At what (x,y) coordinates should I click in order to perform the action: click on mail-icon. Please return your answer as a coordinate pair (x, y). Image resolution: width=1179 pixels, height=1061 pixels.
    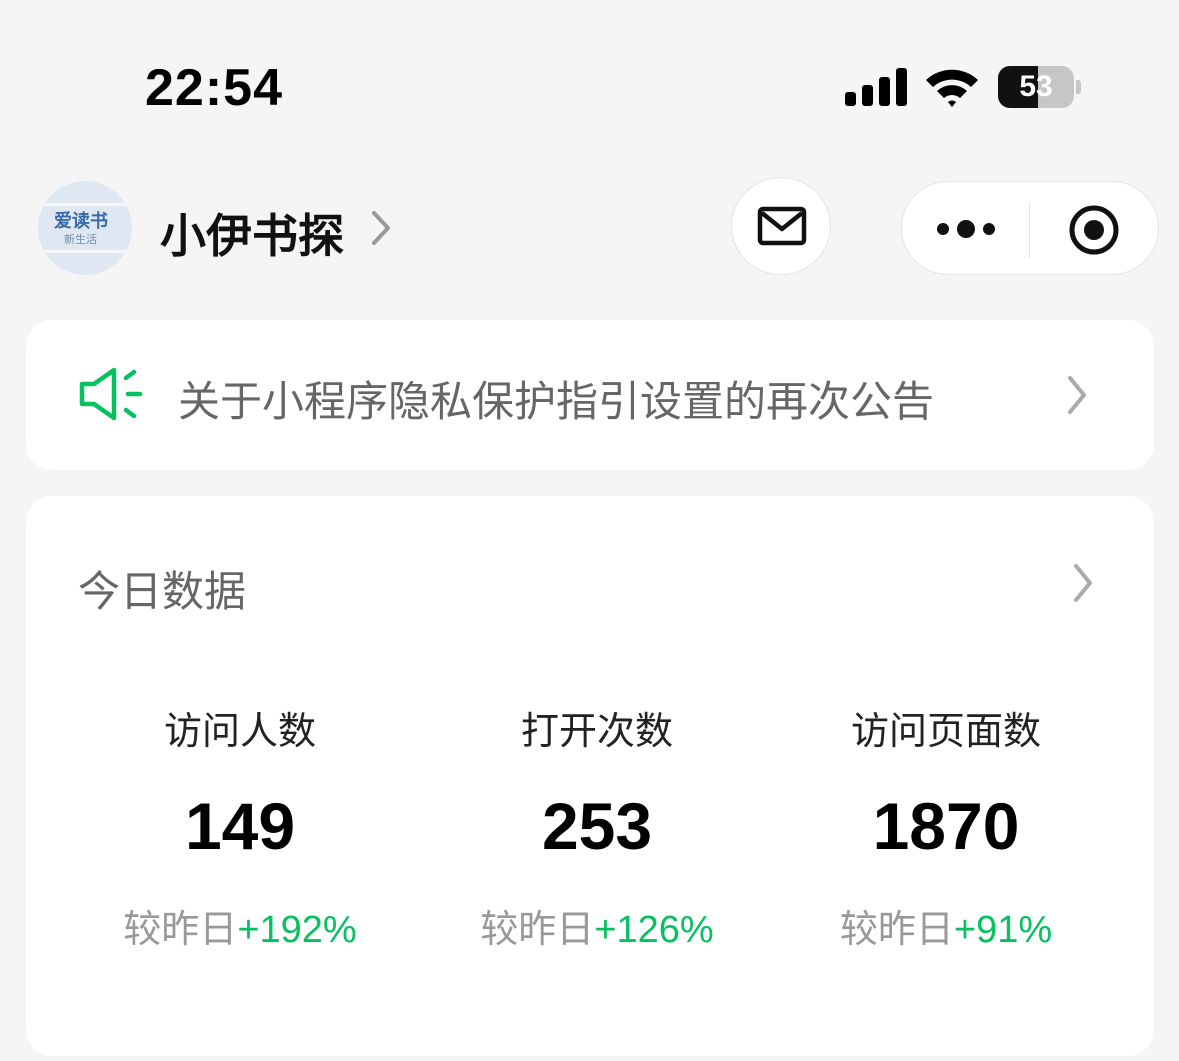
    Looking at the image, I should click on (782, 226).